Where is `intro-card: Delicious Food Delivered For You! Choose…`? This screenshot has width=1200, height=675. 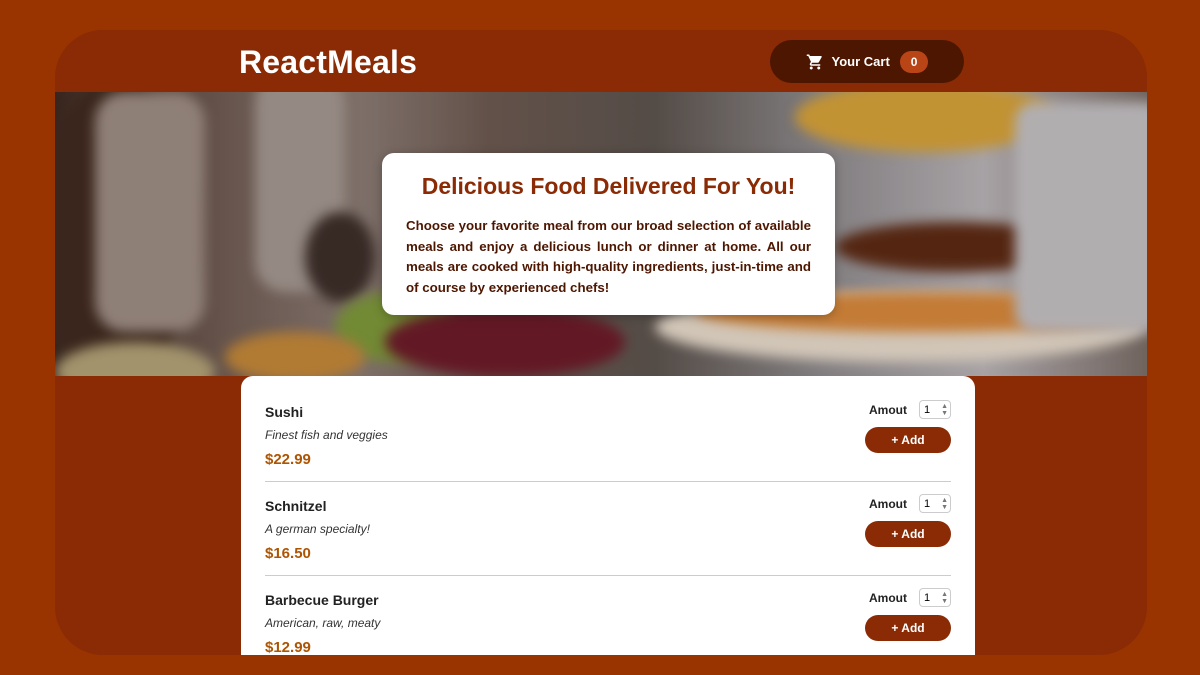
intro-card: Delicious Food Delivered For You! Choose… is located at coordinates (608, 234).